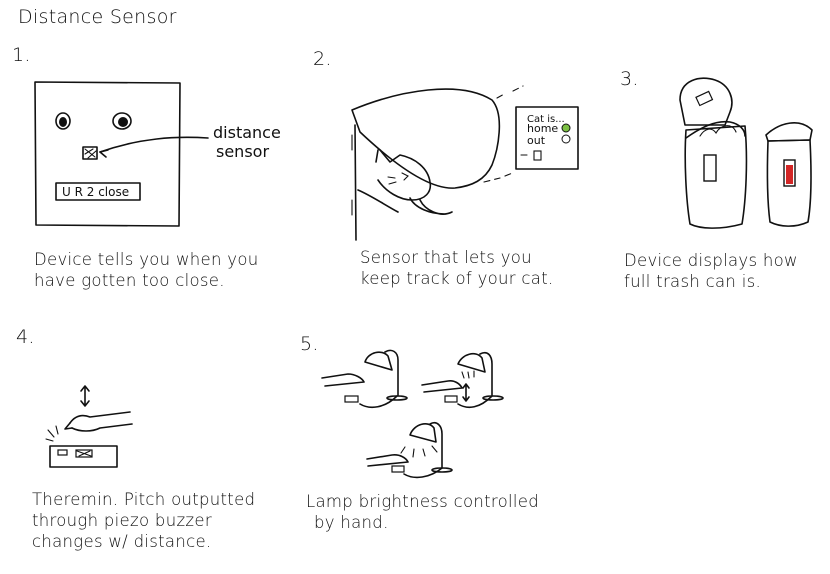 This screenshot has height=574, width=830. What do you see at coordinates (154, 144) in the screenshot?
I see `sensor-pointer-line` at bounding box center [154, 144].